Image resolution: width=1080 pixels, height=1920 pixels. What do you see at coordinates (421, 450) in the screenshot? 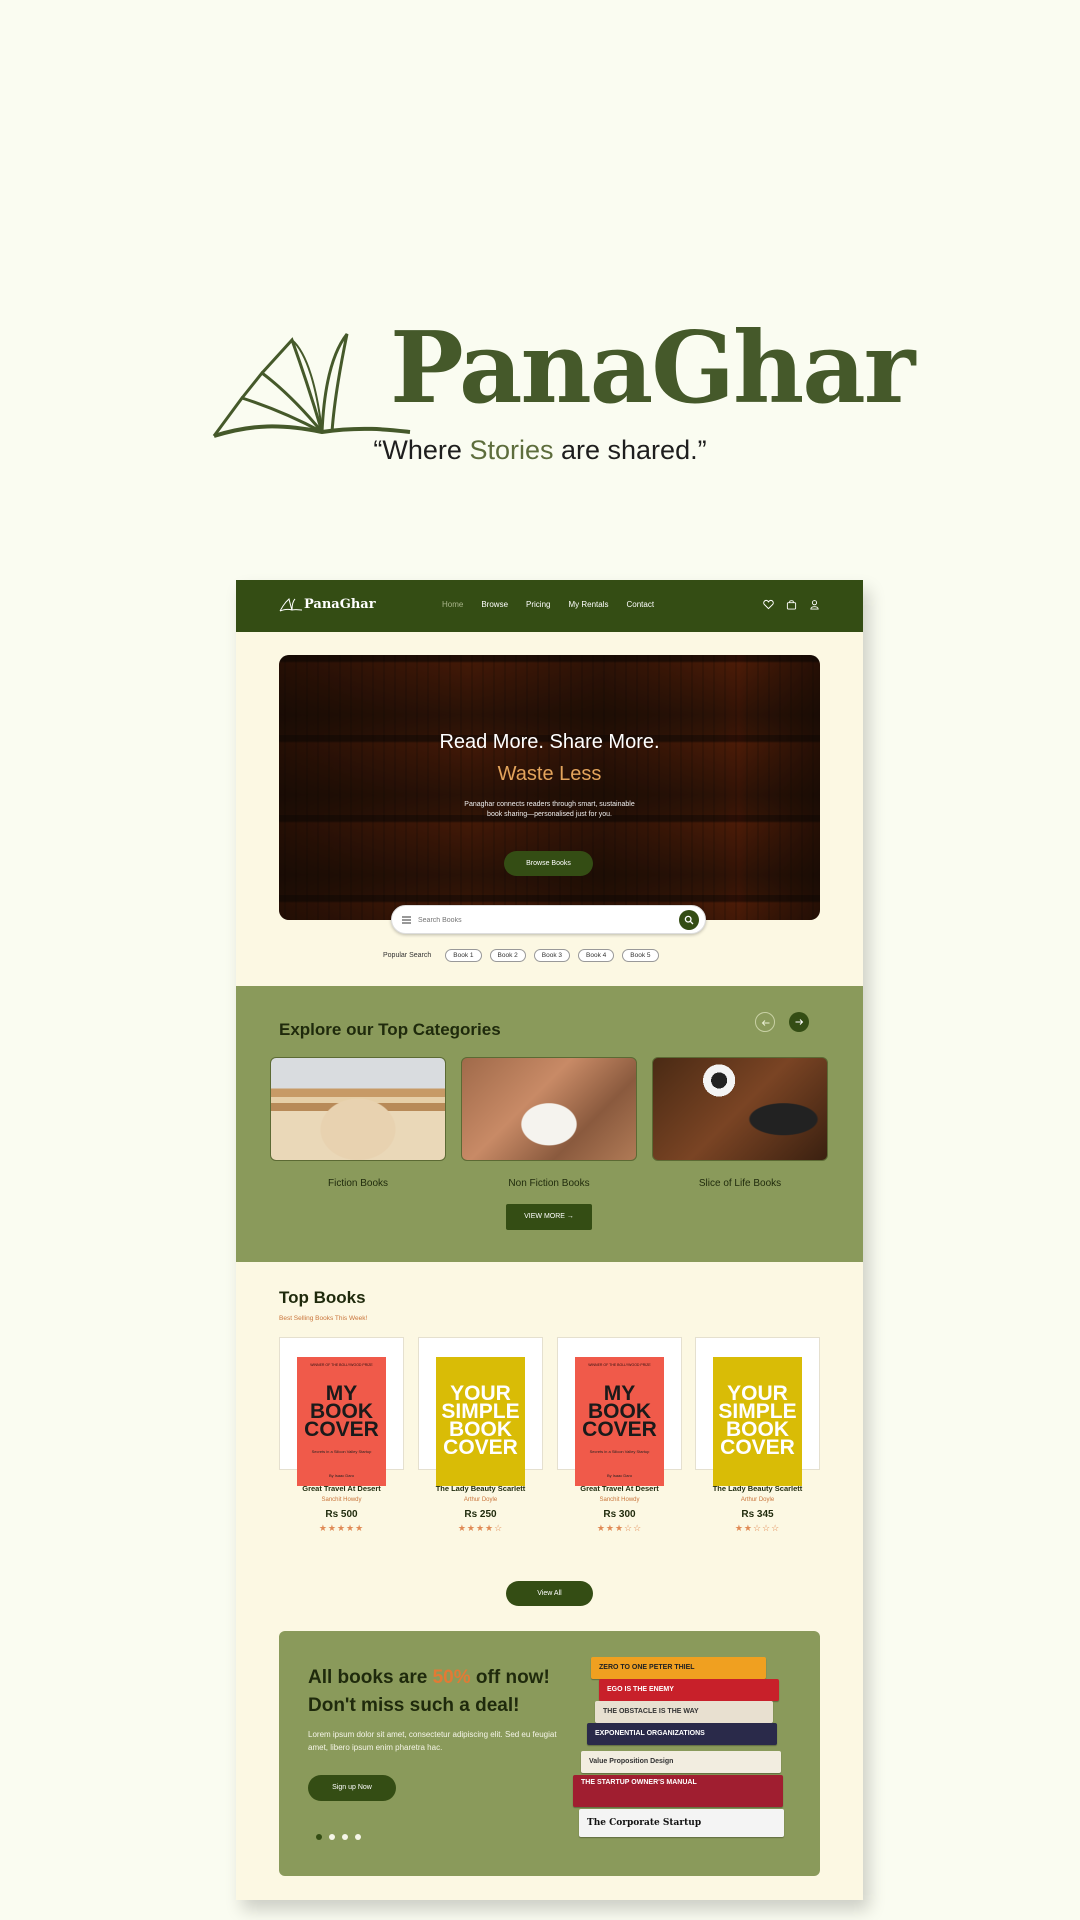
I see `tagline-open: “Where` at bounding box center [421, 450].